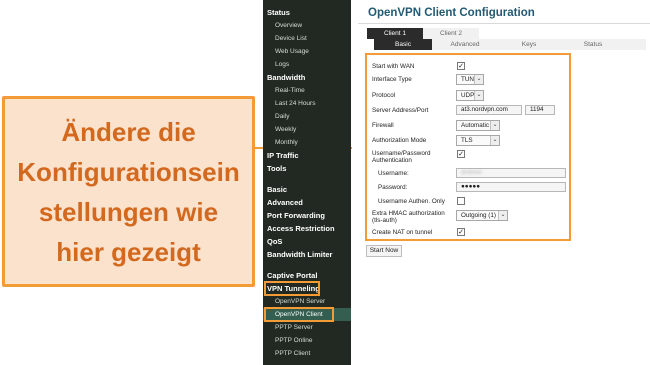  I want to click on page-title: OpenVPN Client Configuration, so click(451, 13).